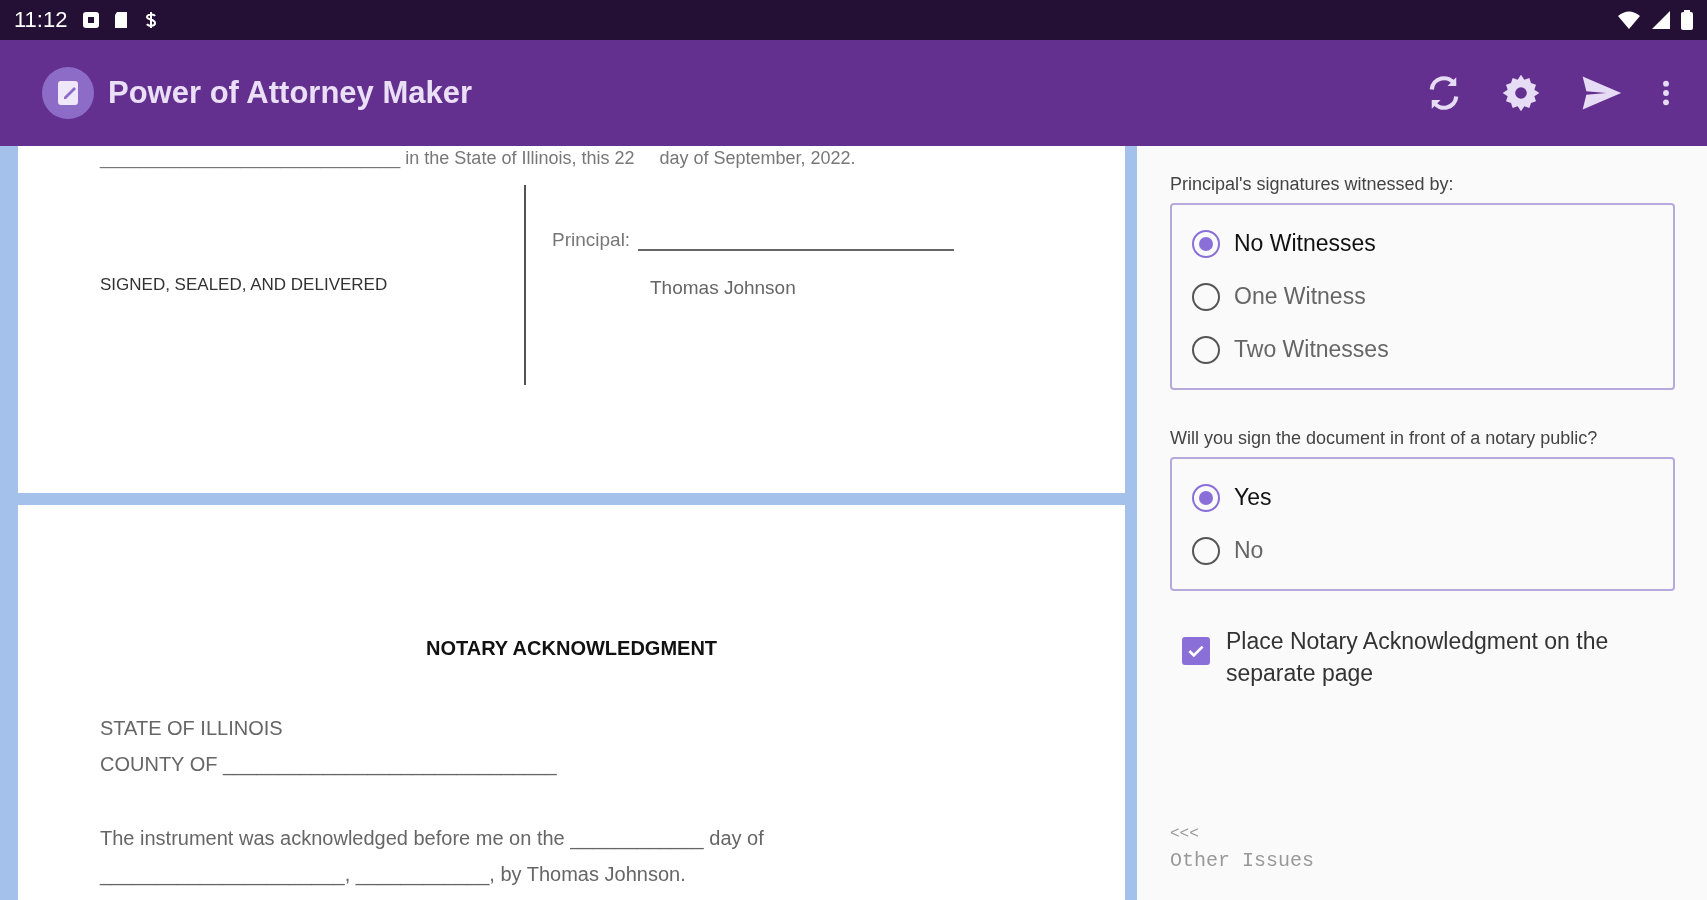 This screenshot has width=1707, height=900. What do you see at coordinates (1300, 296) in the screenshot?
I see `radio-label: One Witness` at bounding box center [1300, 296].